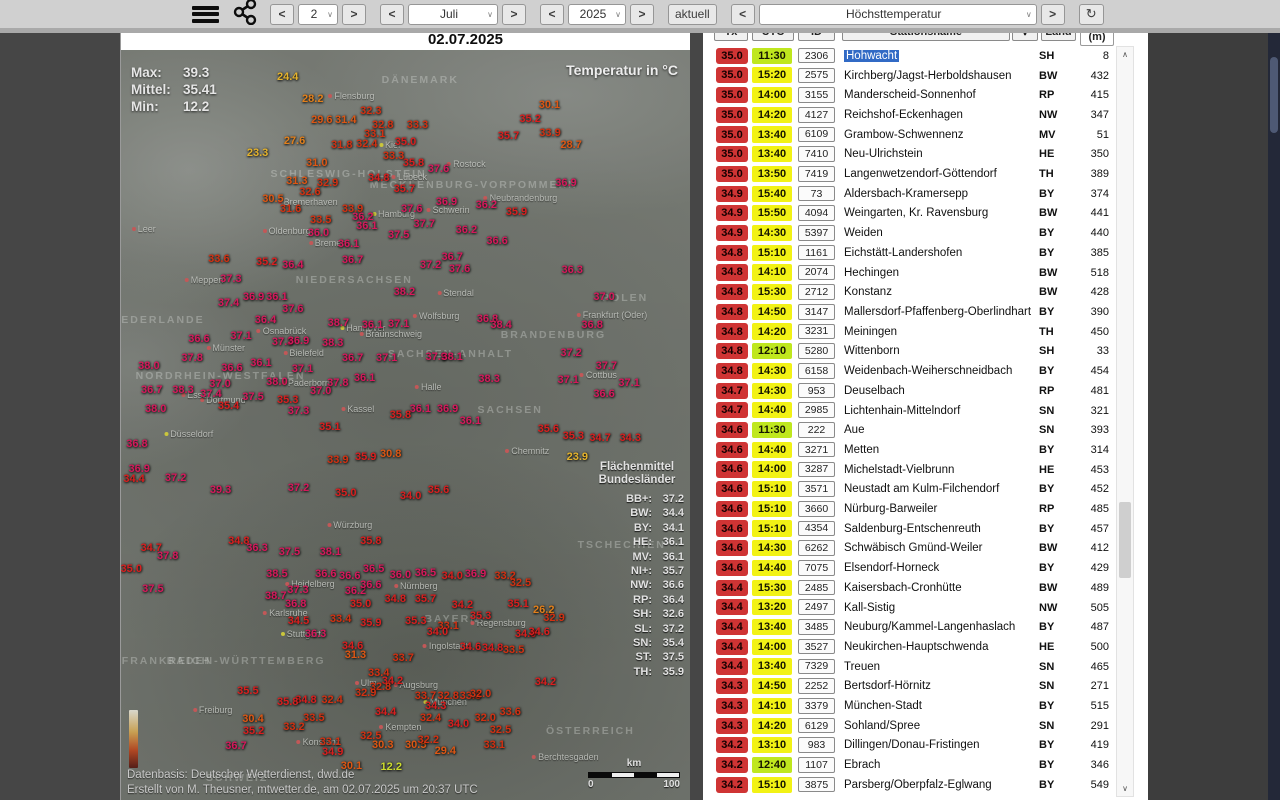 Image resolution: width=1280 pixels, height=800 pixels. What do you see at coordinates (354, 14) in the screenshot?
I see `day-next-button: >` at bounding box center [354, 14].